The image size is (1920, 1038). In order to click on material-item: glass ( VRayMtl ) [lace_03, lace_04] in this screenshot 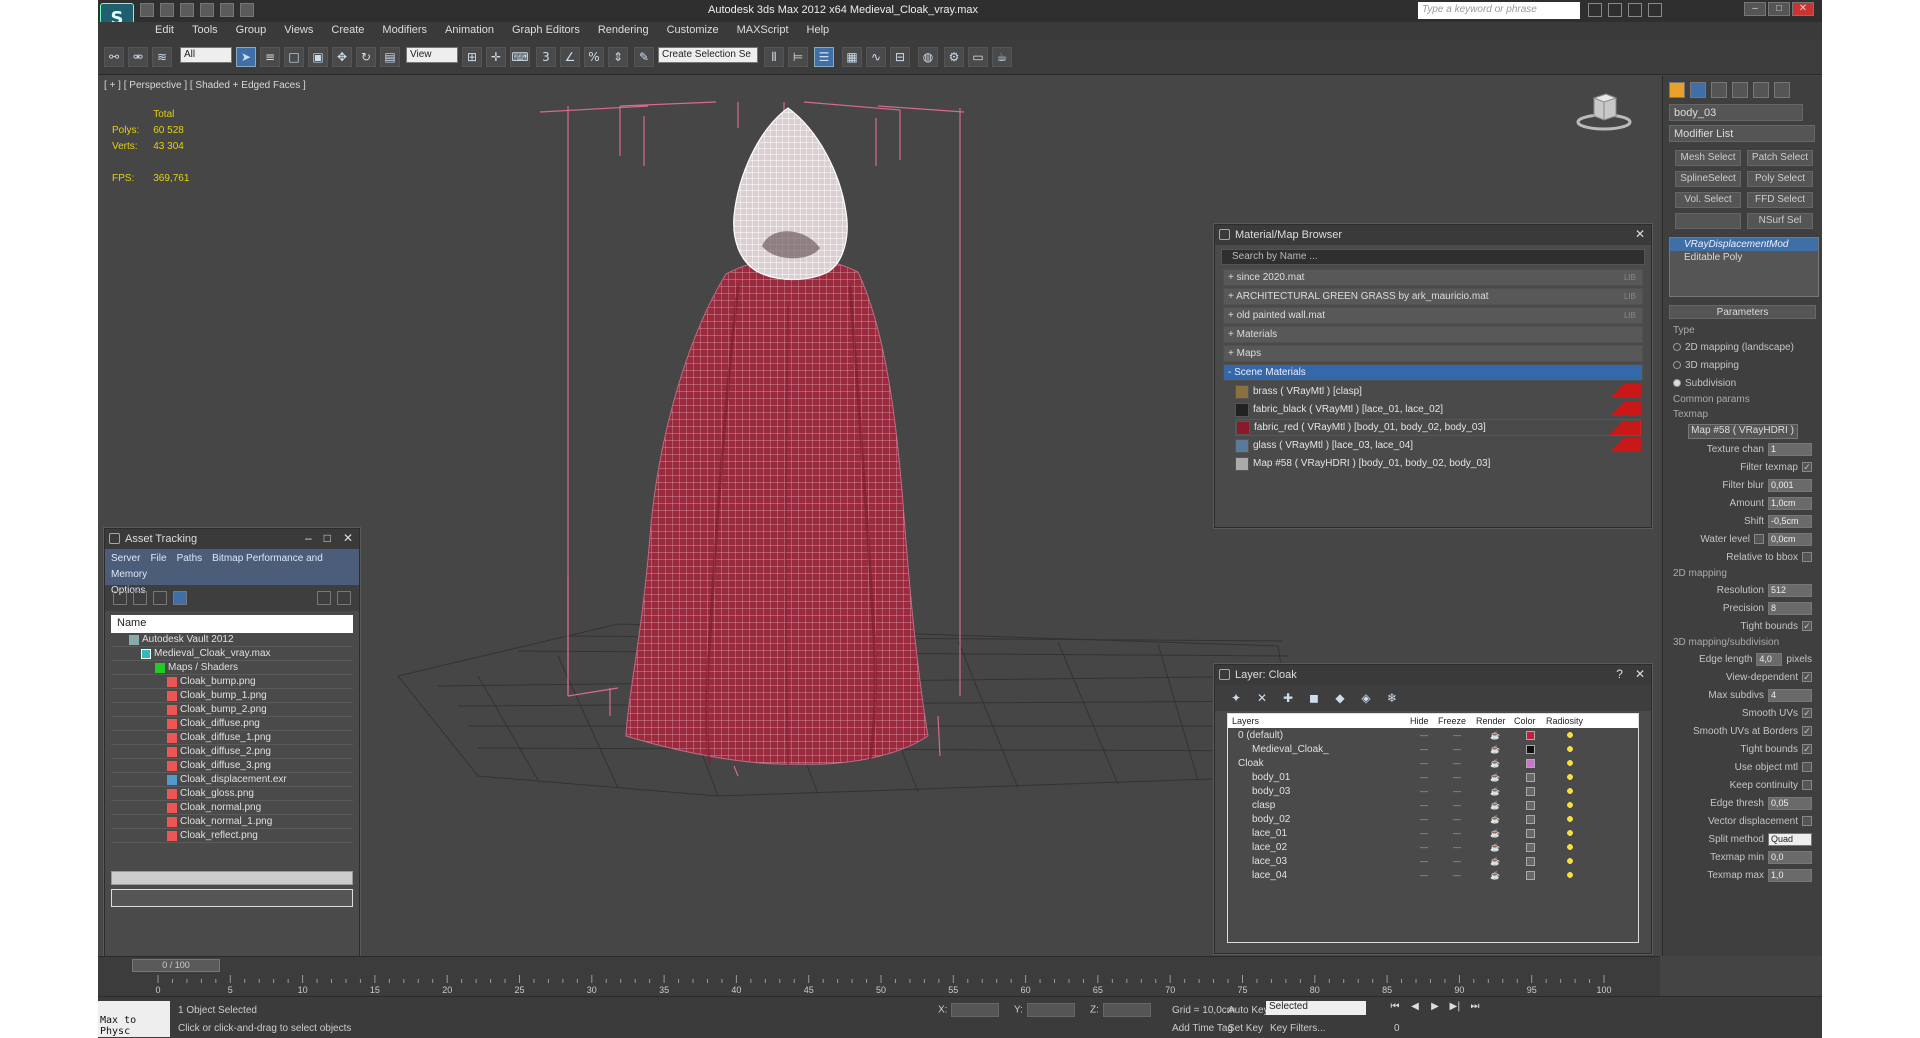, I will do `click(1438, 445)`.